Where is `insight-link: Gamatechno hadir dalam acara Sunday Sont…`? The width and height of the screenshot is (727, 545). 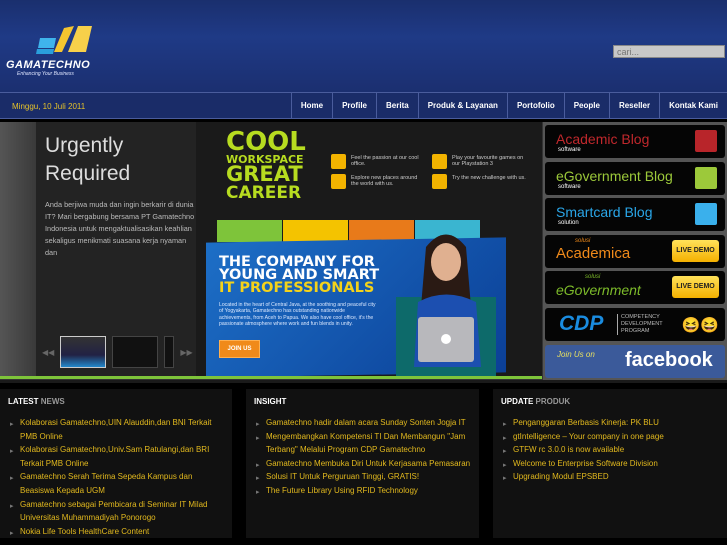 insight-link: Gamatechno hadir dalam acara Sunday Sont… is located at coordinates (363, 423).